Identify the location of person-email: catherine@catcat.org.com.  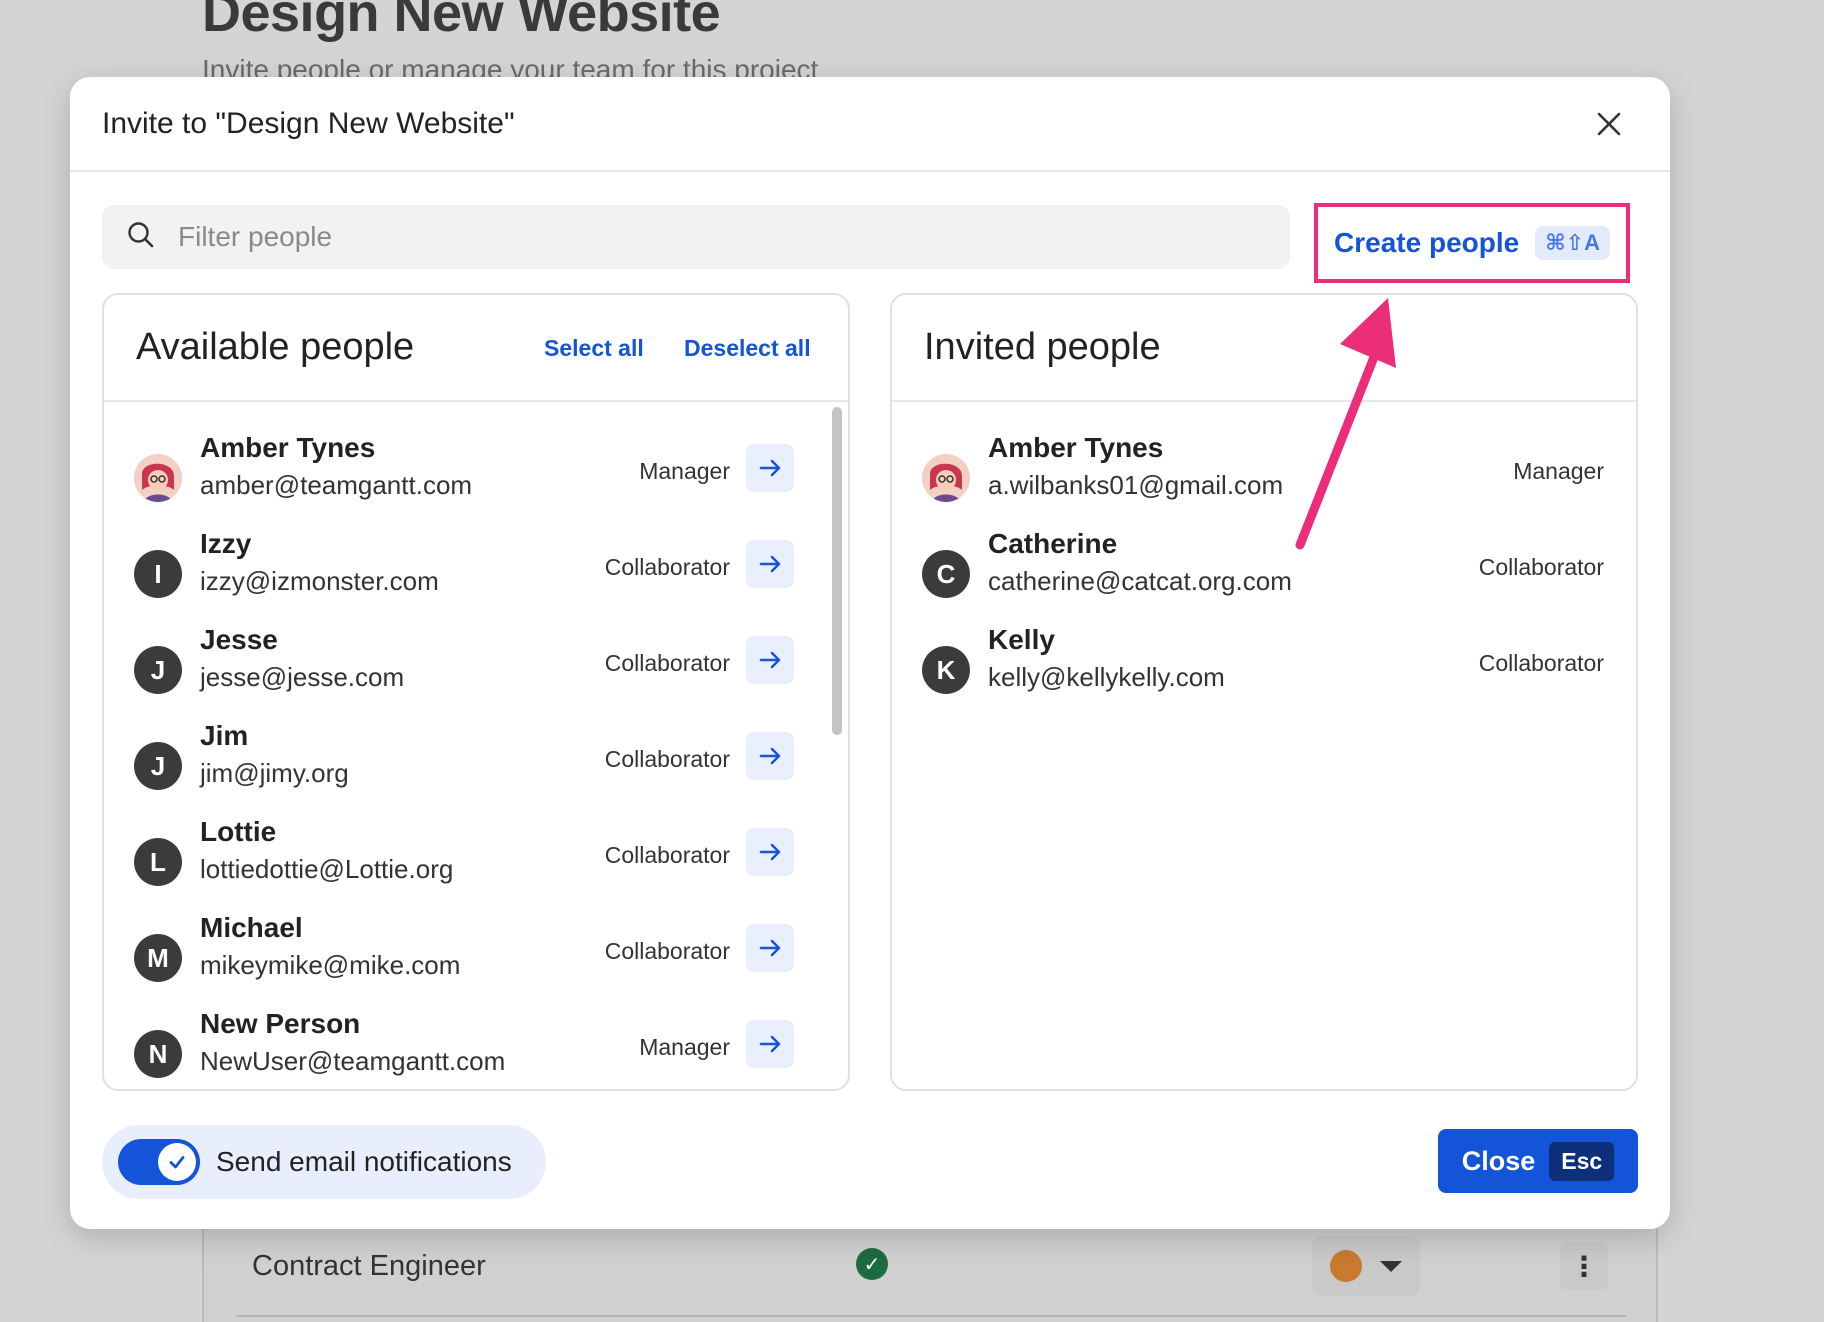
(1140, 581).